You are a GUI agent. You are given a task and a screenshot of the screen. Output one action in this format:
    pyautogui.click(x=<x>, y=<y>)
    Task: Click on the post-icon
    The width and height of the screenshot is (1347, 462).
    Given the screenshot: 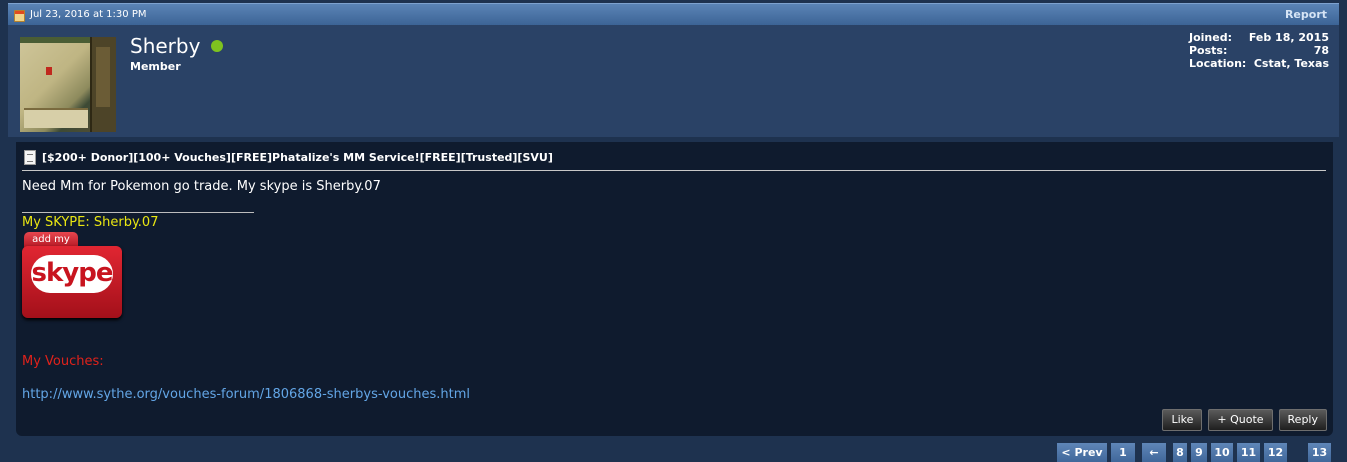 What is the action you would take?
    pyautogui.click(x=19, y=16)
    